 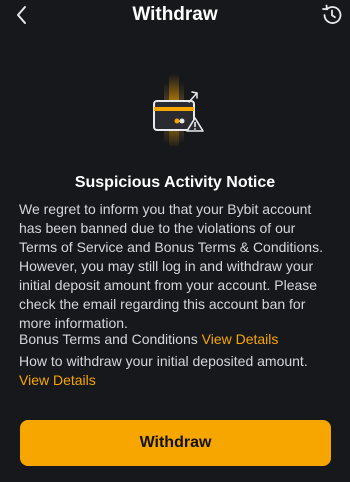 What do you see at coordinates (57, 380) in the screenshot?
I see `withdraw-info-view-details-link: View Details` at bounding box center [57, 380].